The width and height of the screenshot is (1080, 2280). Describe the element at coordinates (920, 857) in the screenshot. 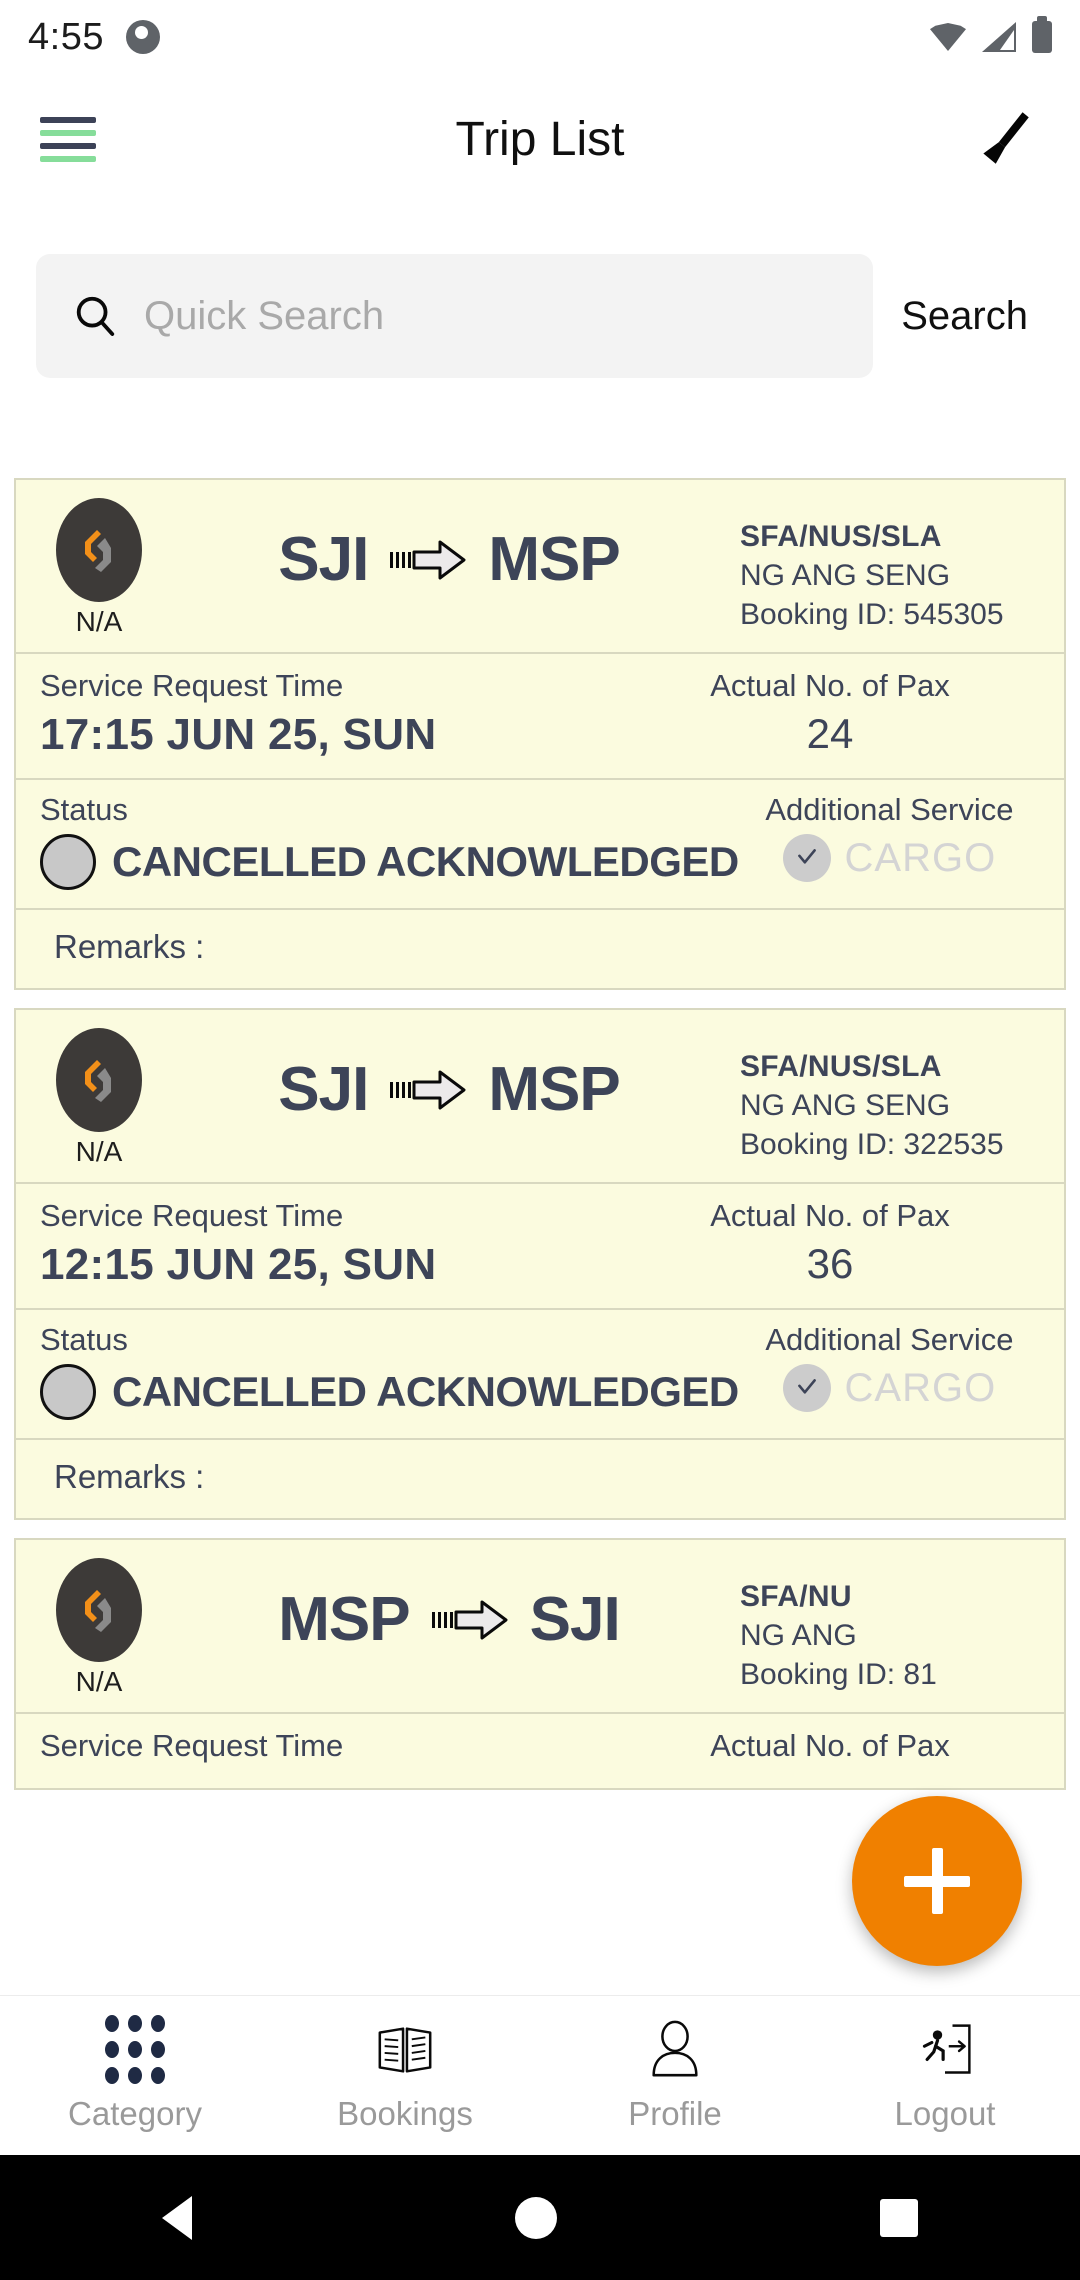

I see `cargo-label: CARGO` at that location.